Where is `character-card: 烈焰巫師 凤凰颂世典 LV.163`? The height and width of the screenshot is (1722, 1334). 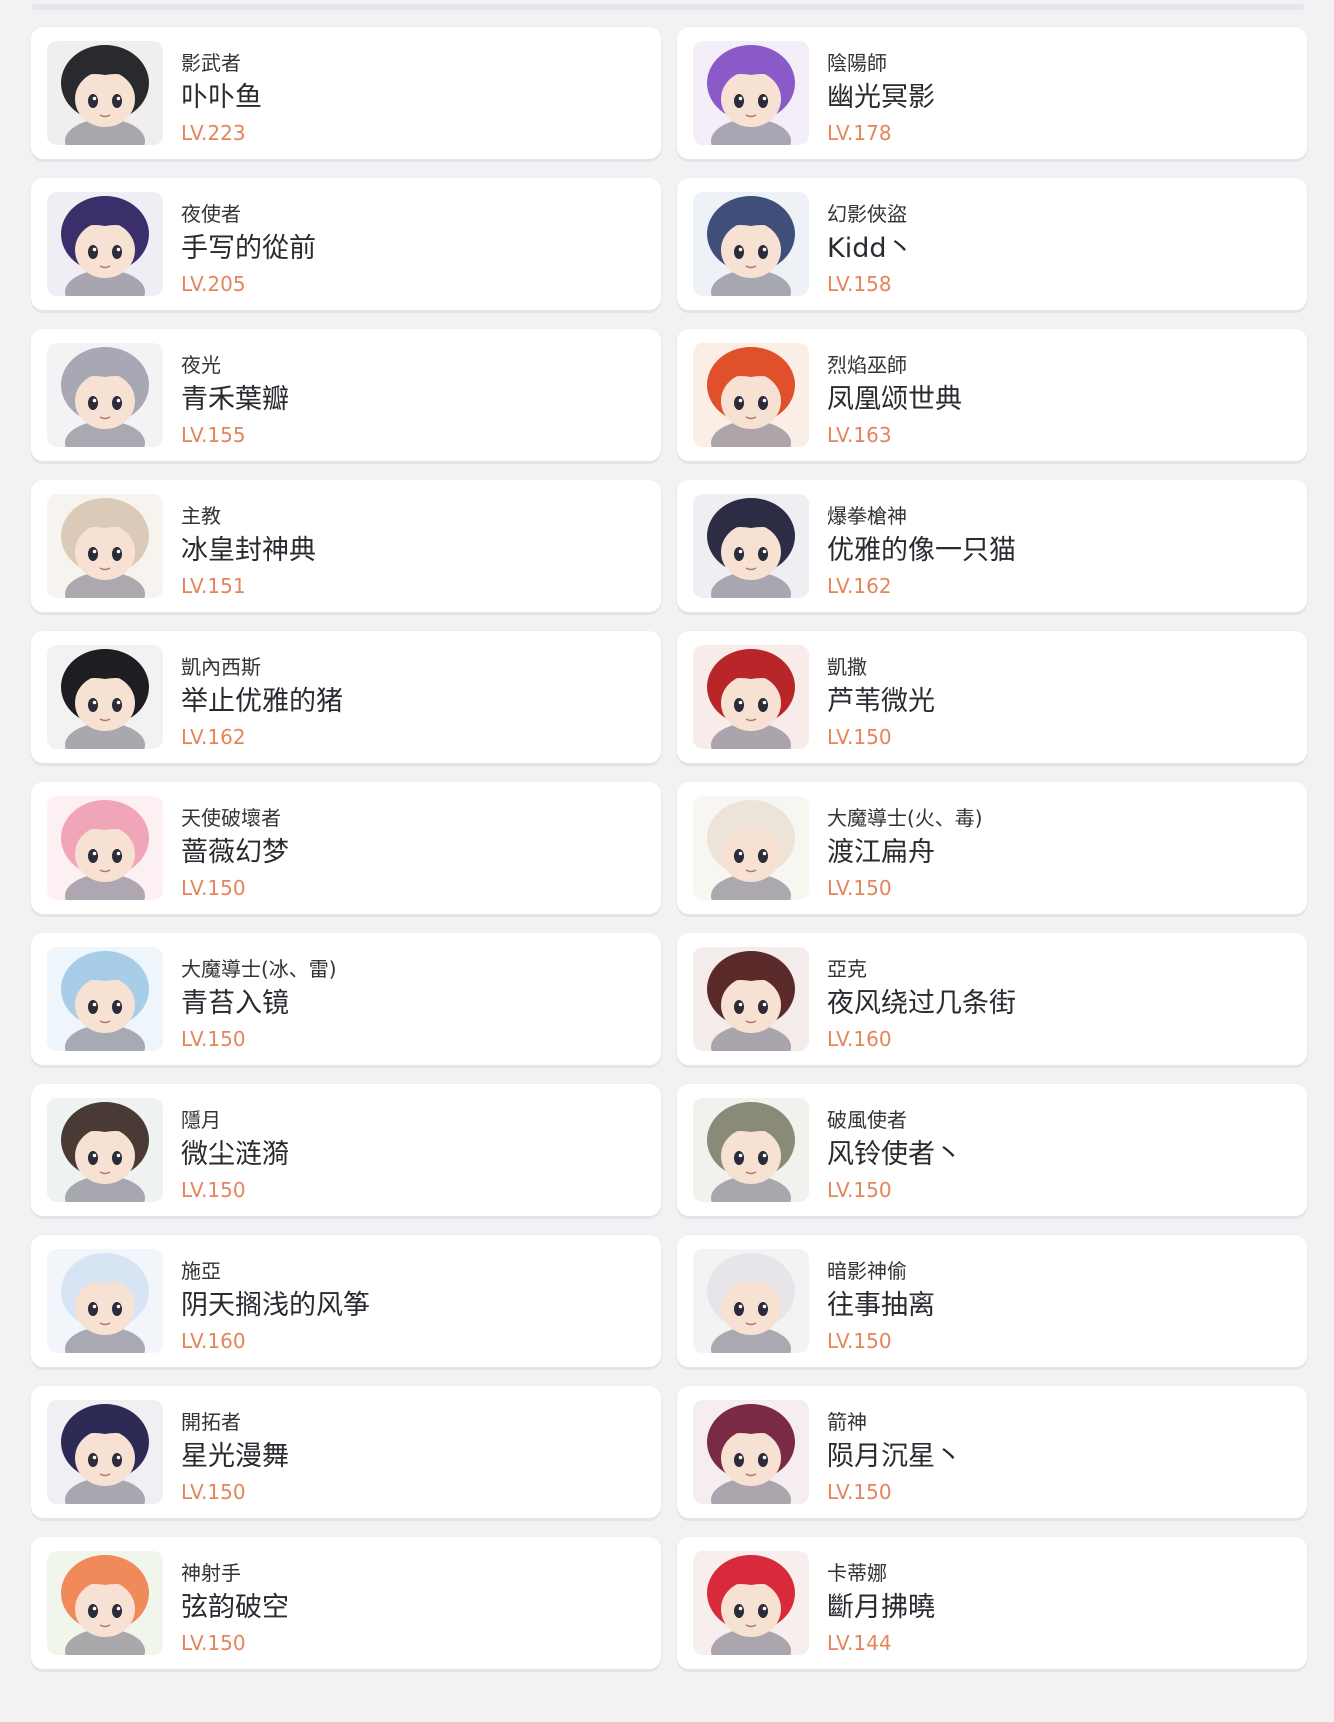
character-card: 烈焰巫師 凤凰颂世典 LV.163 is located at coordinates (992, 395).